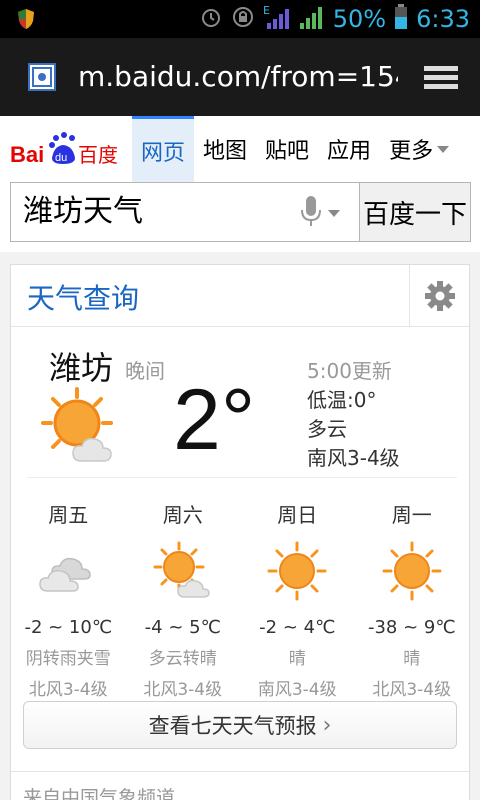 This screenshot has width=480, height=800. I want to click on tab-map: 地图, so click(225, 149).